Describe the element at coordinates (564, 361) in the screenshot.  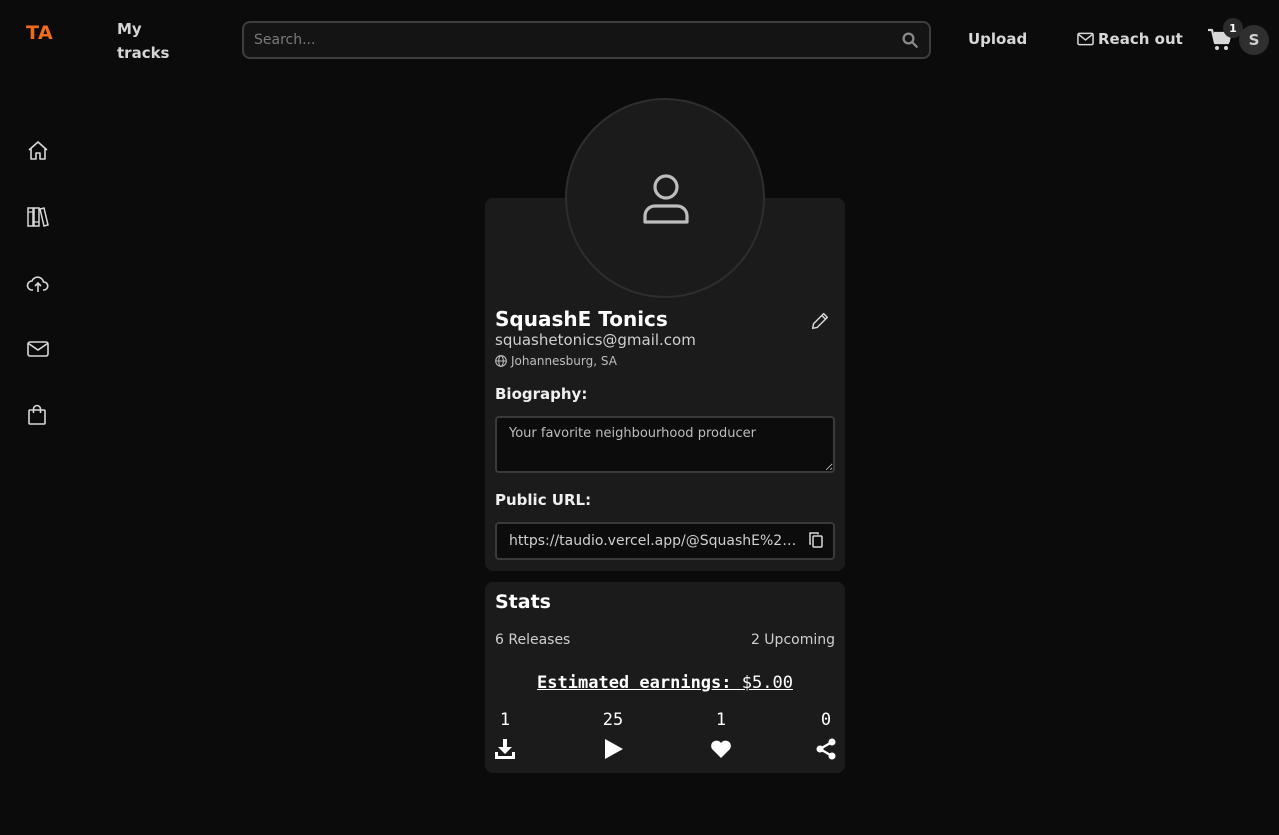
I see `location-text: Johannesburg, SA` at that location.